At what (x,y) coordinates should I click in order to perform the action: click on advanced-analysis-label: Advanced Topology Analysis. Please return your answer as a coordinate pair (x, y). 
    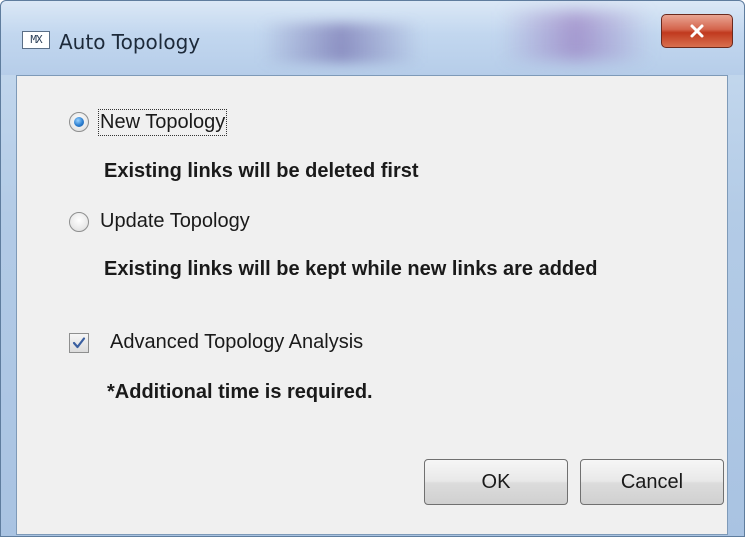
    Looking at the image, I should click on (236, 342).